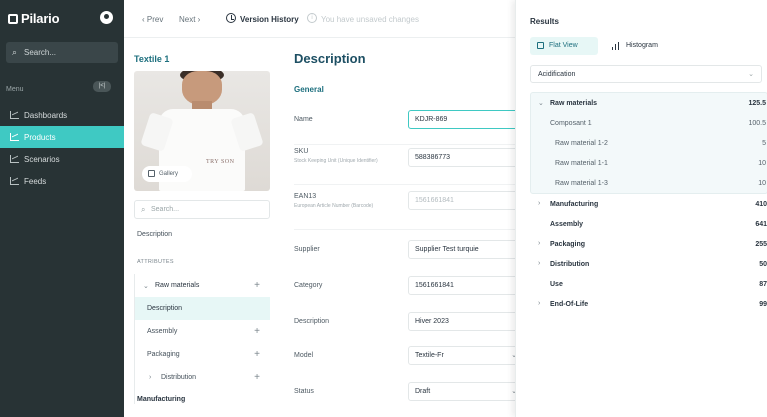 The height and width of the screenshot is (417, 767). I want to click on collapse-menu-button: |<|, so click(102, 86).